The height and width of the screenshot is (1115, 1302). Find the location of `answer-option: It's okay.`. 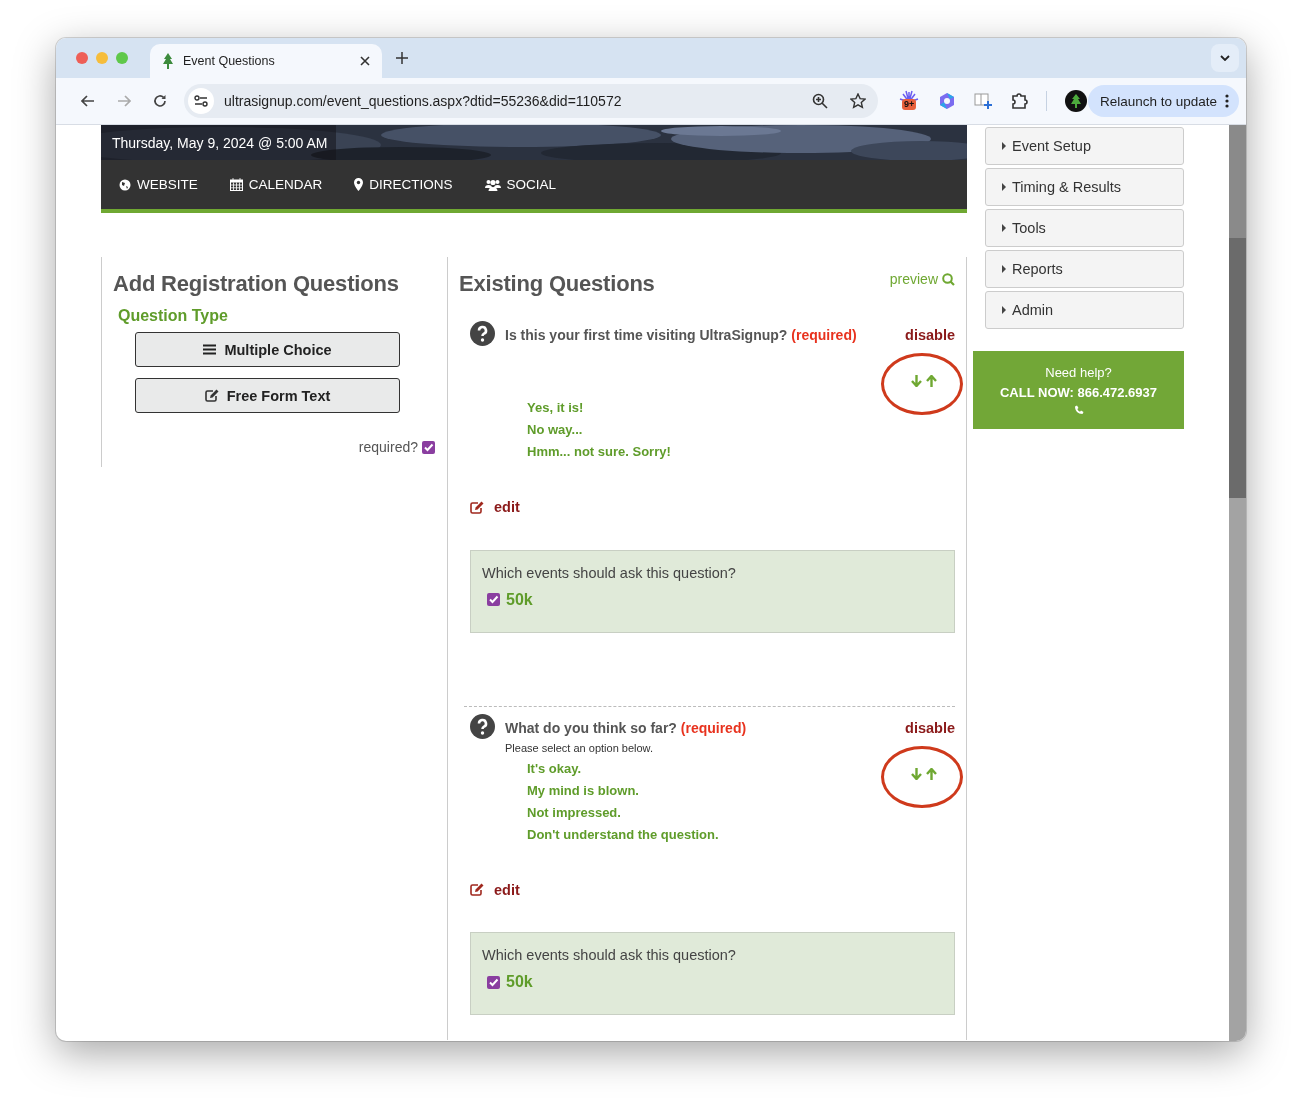

answer-option: It's okay. is located at coordinates (719, 768).